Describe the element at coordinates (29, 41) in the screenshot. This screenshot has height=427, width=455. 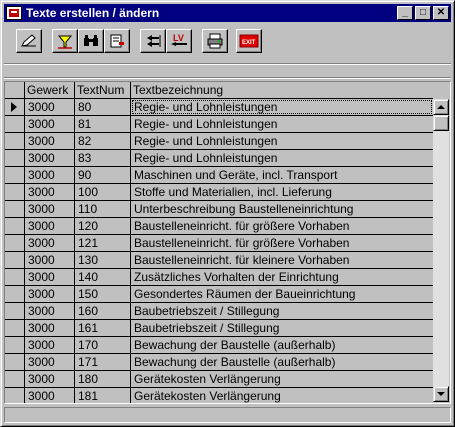
I see `edit-button` at that location.